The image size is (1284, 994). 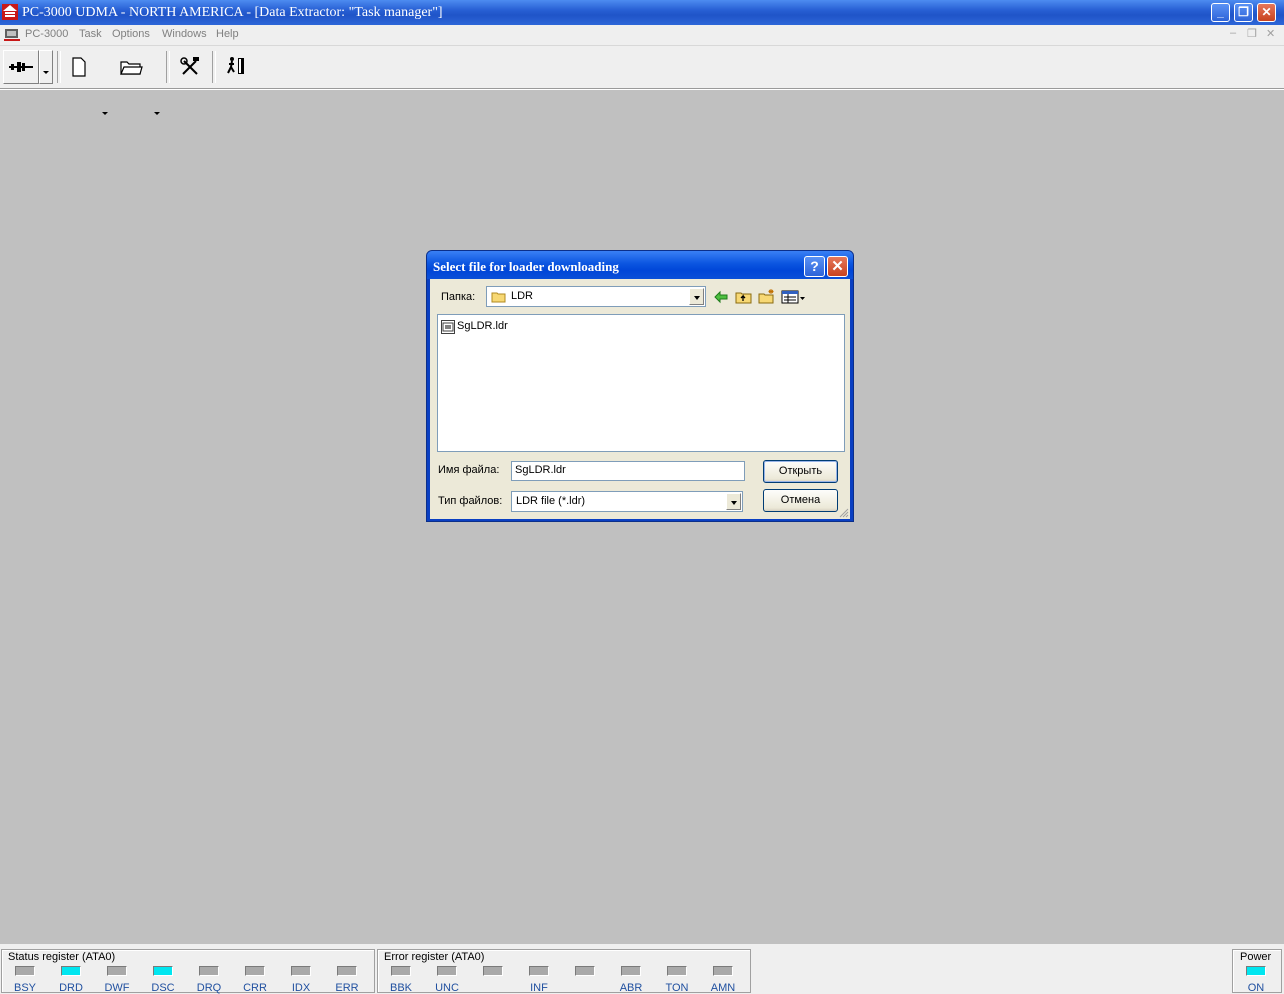 What do you see at coordinates (1220, 12) in the screenshot?
I see `minimize-button: _` at bounding box center [1220, 12].